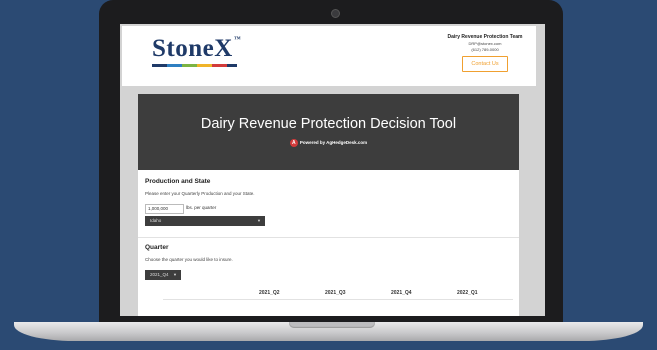 This screenshot has height=350, width=657. Describe the element at coordinates (164, 209) in the screenshot. I see `production-input: 1,000,000` at that location.